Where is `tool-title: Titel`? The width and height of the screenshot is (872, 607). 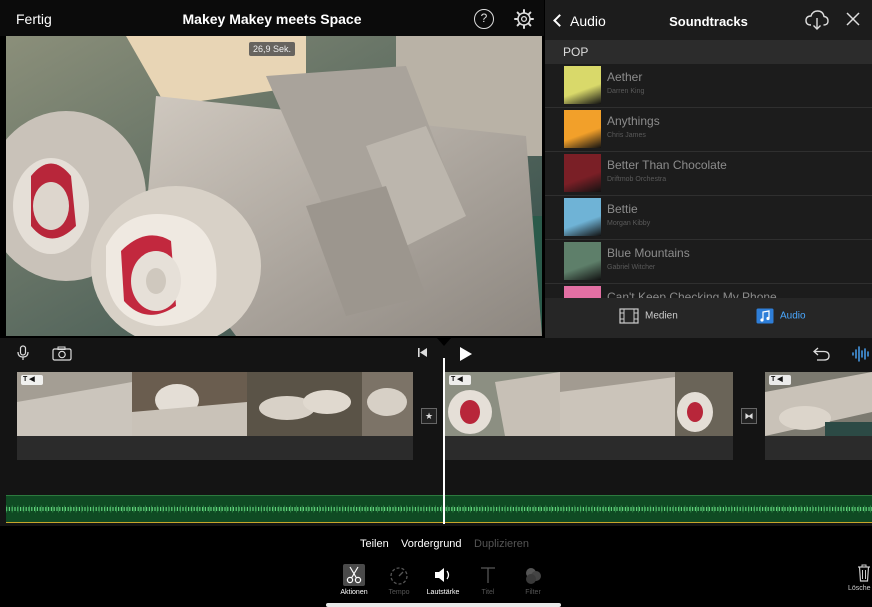 tool-title: Titel is located at coordinates (488, 580).